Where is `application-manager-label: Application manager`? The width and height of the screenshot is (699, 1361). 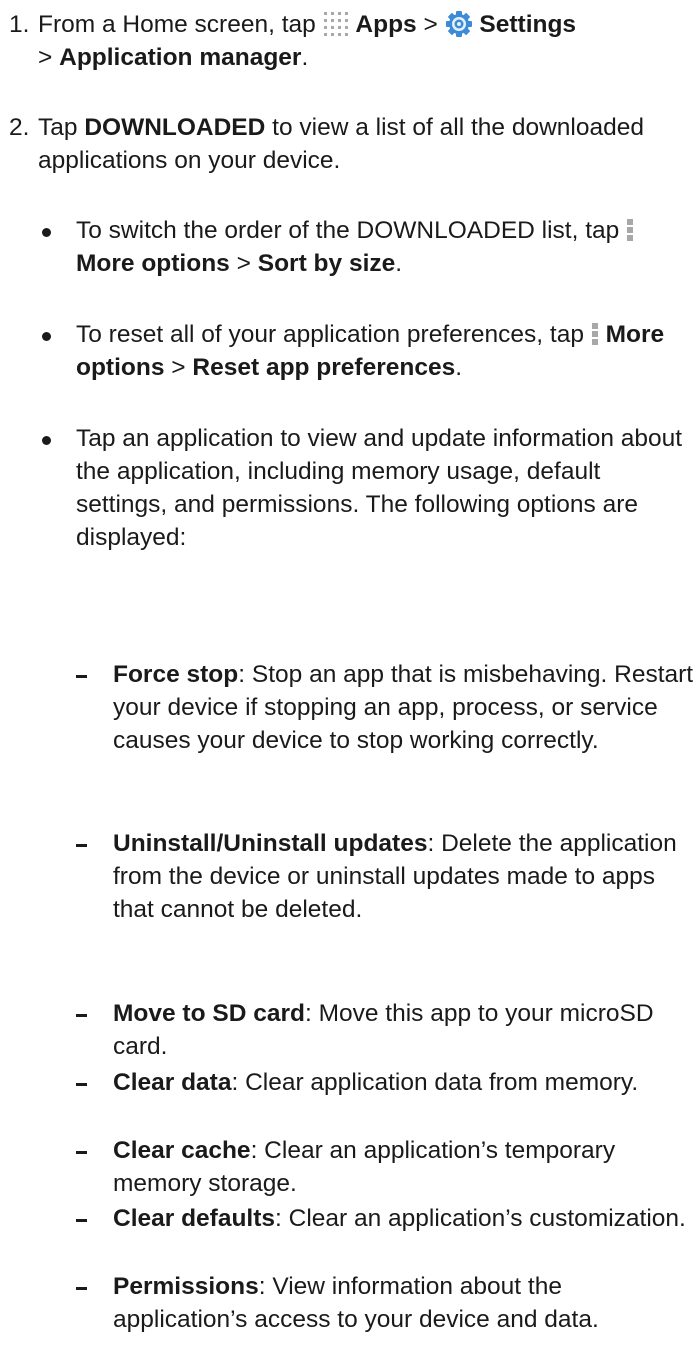 application-manager-label: Application manager is located at coordinates (180, 57).